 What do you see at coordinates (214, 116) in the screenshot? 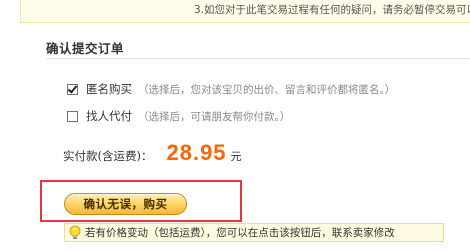
I see `proxy-pay-note: （选择后，可请朋友帮你付款。）` at bounding box center [214, 116].